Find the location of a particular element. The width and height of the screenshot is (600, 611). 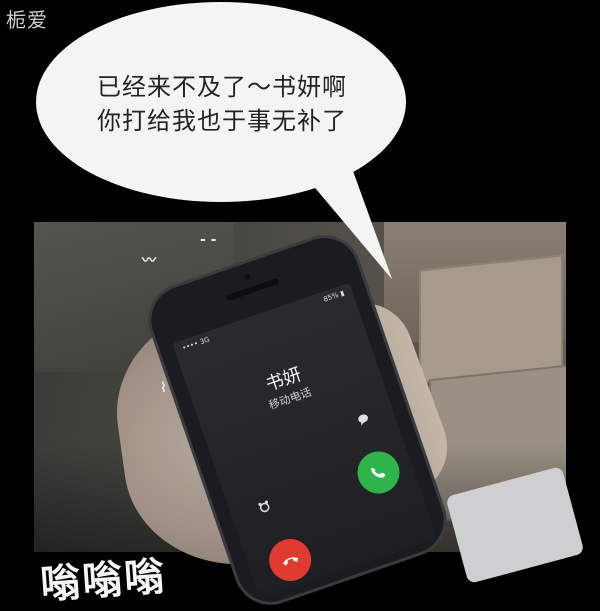

phone-decline-icon is located at coordinates (290, 561).